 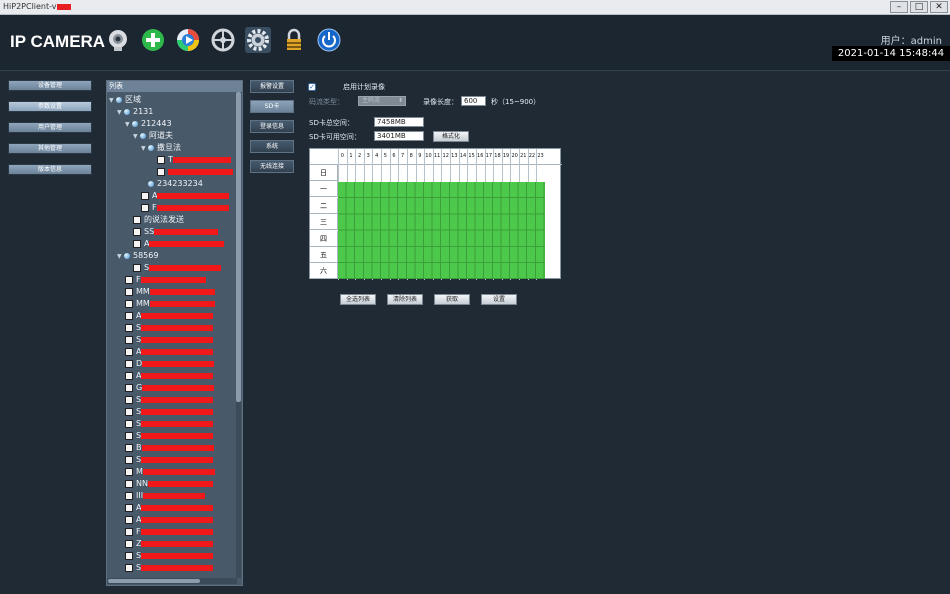 I want to click on format-button: 格式化, so click(x=451, y=136).